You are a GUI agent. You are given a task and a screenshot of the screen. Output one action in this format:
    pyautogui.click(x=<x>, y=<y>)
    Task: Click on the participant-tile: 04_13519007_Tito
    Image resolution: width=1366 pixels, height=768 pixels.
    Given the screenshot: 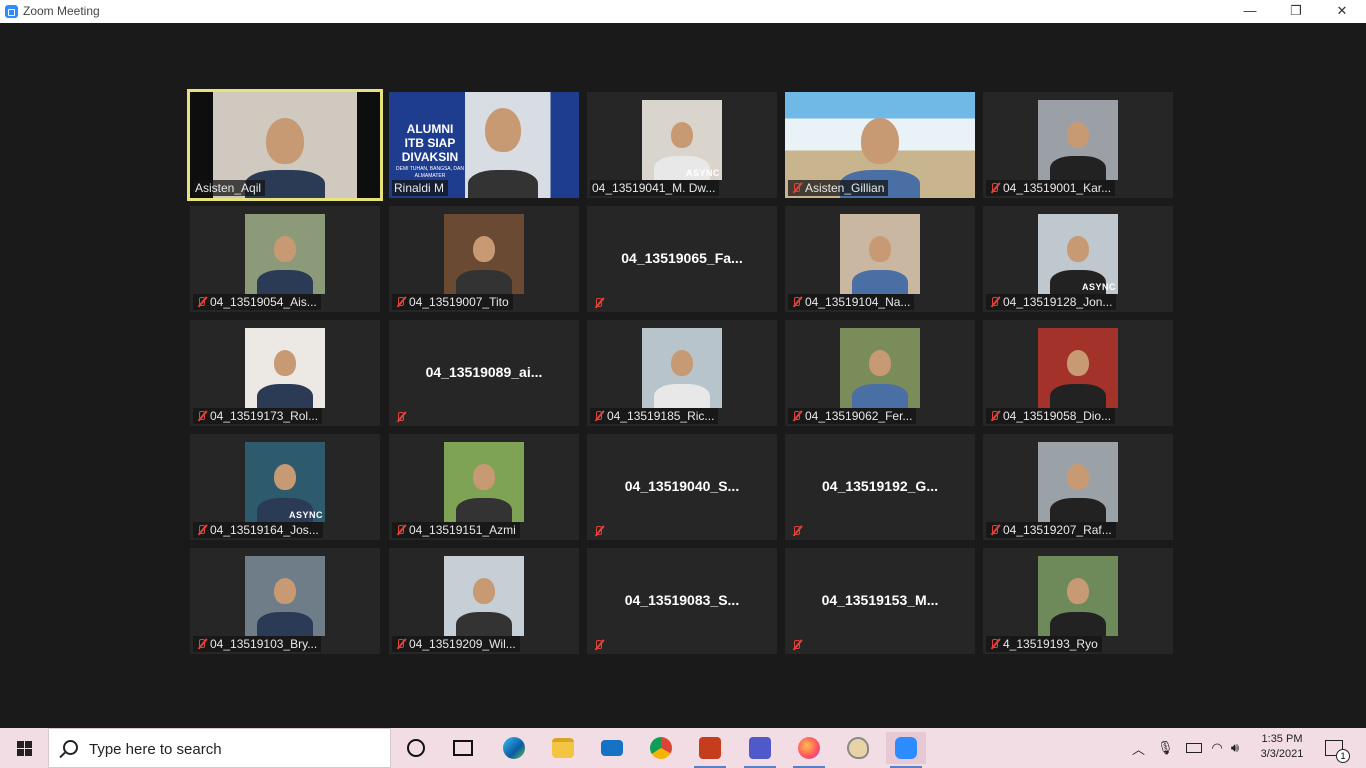 What is the action you would take?
    pyautogui.click(x=484, y=259)
    